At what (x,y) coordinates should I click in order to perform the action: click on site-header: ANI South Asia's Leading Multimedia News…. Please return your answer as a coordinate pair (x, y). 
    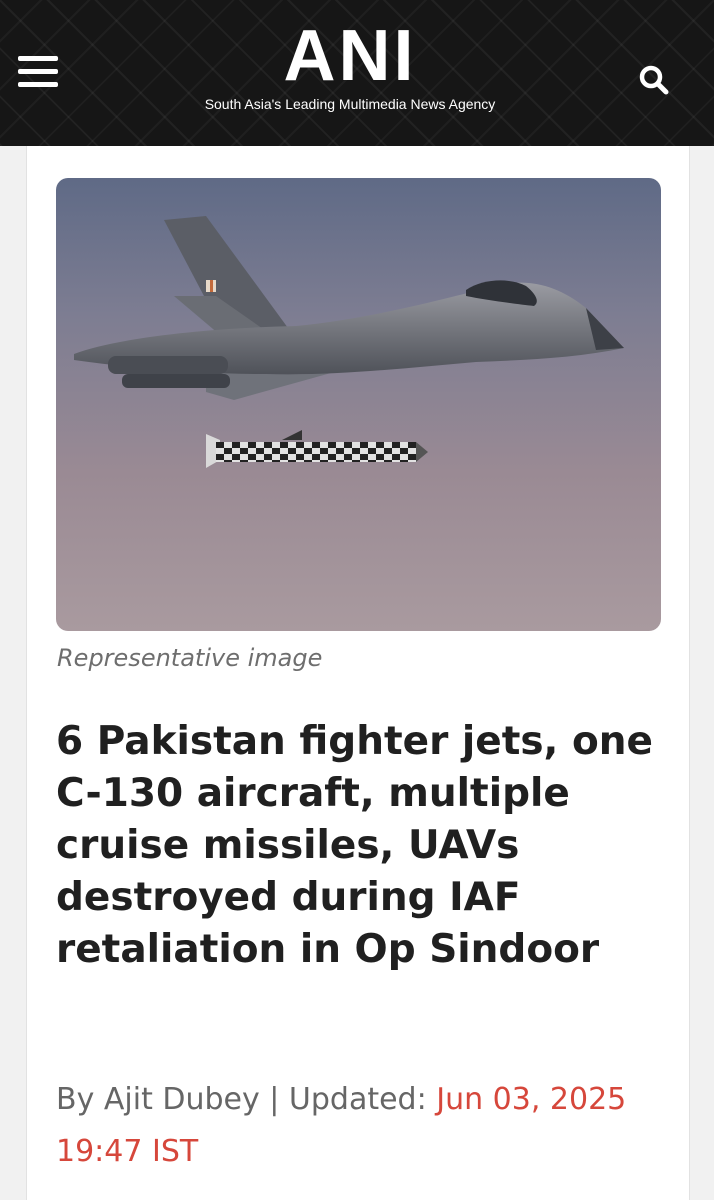
    Looking at the image, I should click on (357, 73).